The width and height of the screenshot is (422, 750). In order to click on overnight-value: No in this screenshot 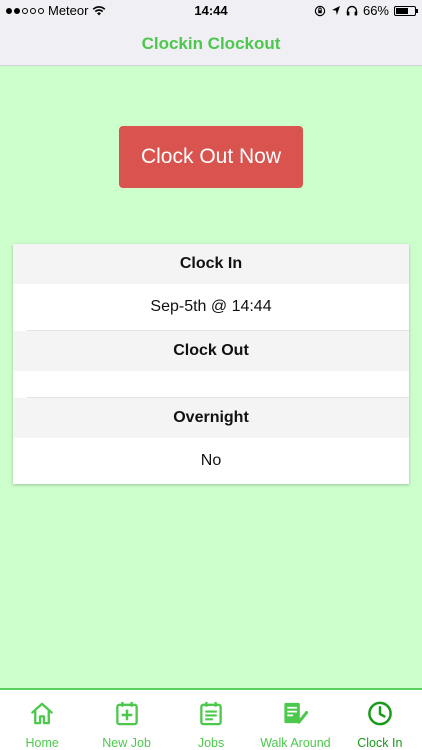, I will do `click(211, 461)`.